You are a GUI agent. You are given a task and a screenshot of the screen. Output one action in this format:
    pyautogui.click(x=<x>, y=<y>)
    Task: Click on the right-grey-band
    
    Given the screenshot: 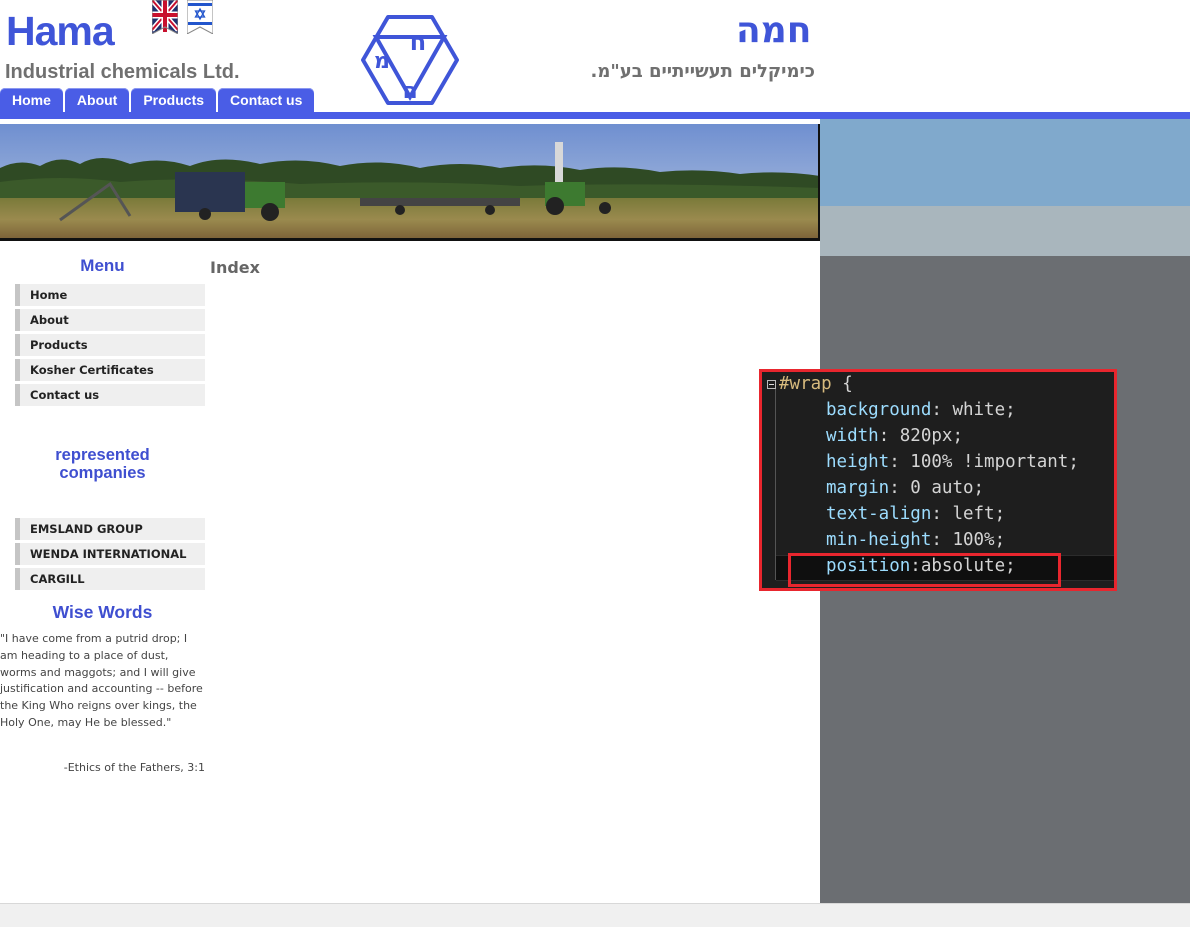 What is the action you would take?
    pyautogui.click(x=1005, y=231)
    